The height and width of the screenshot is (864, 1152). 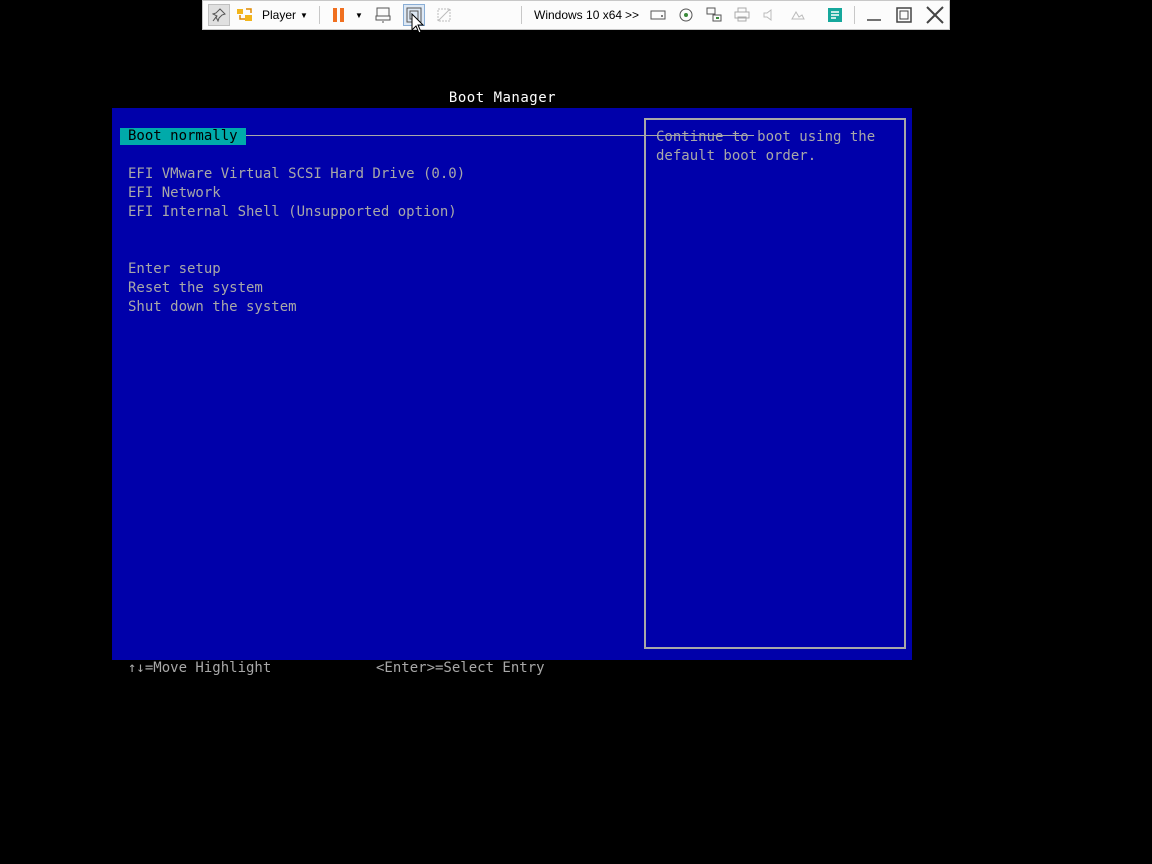 What do you see at coordinates (502, 98) in the screenshot?
I see `boot-manager-title: Boot Manager` at bounding box center [502, 98].